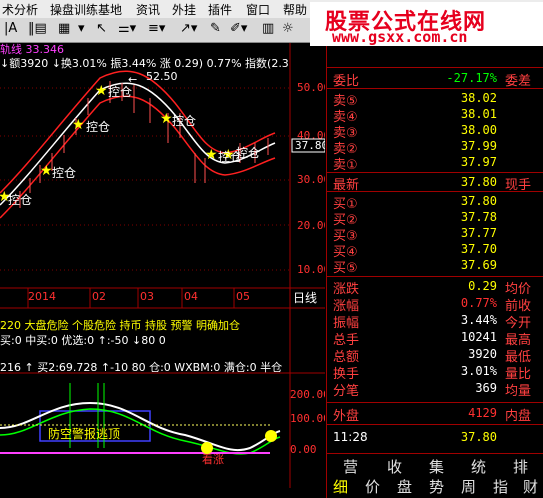  Describe the element at coordinates (426, 24) in the screenshot. I see `watermark-logo: 股票公式在线网 www.gsxx.com.cn` at that location.